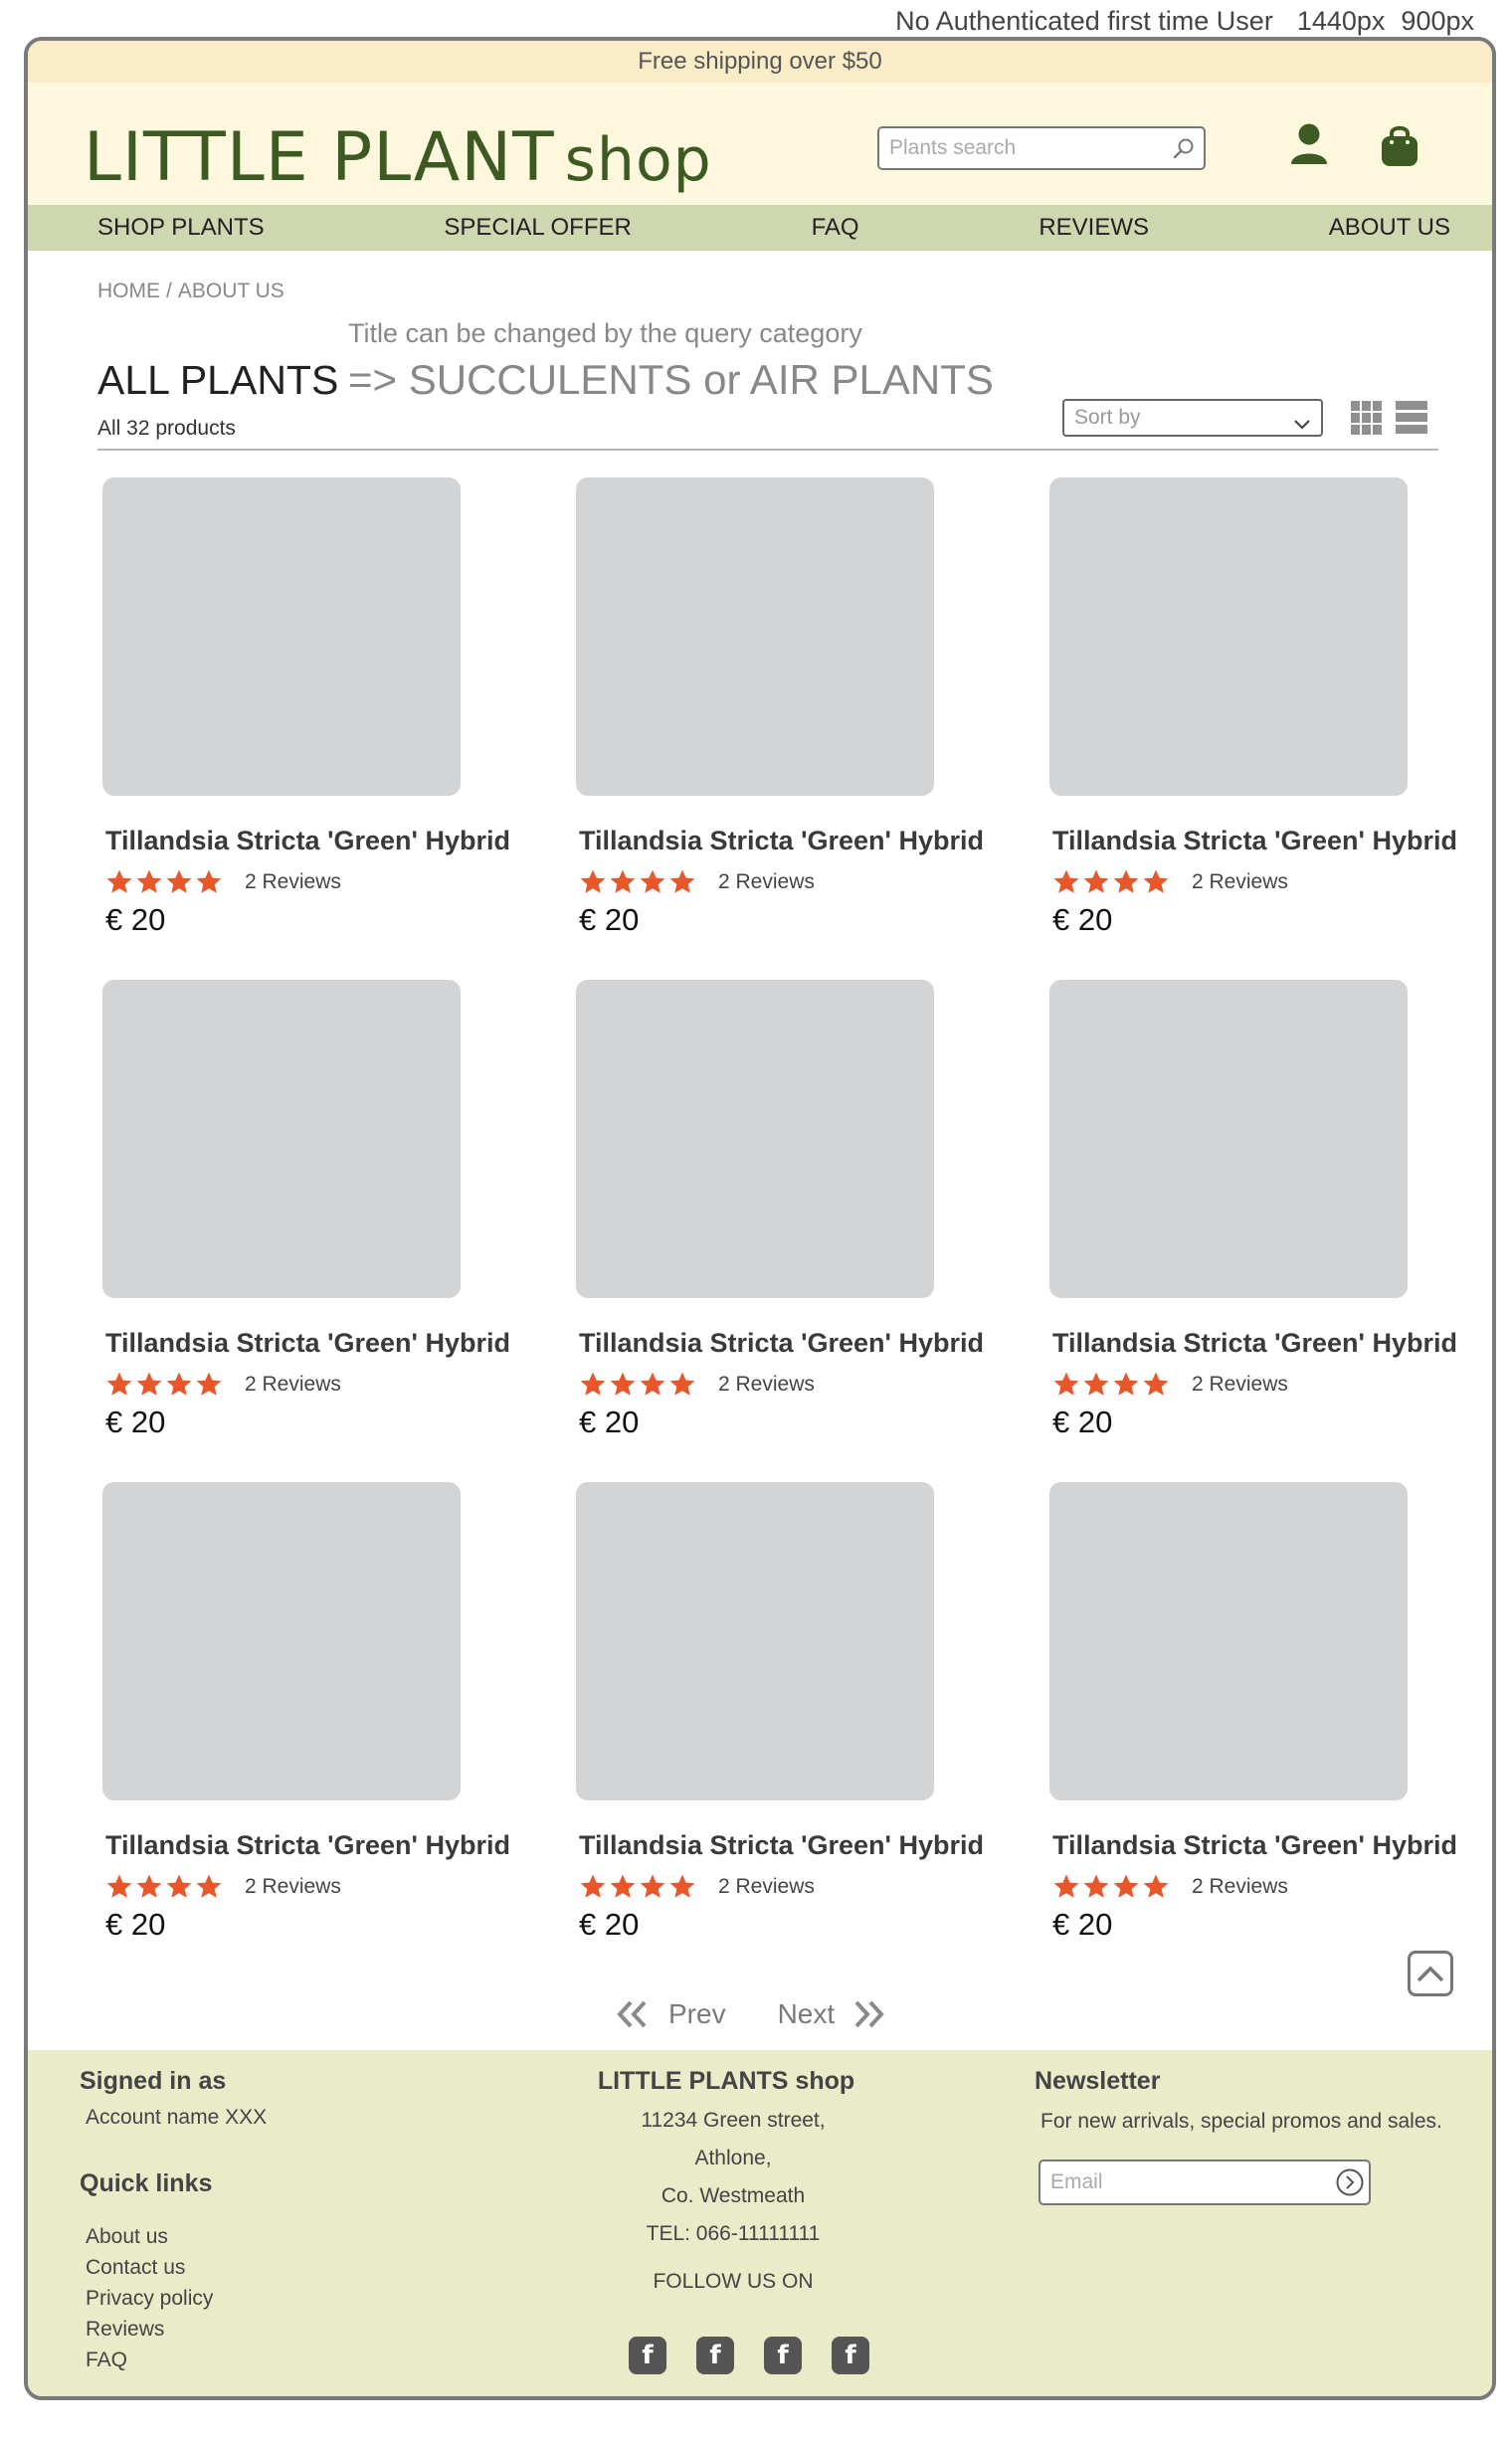  What do you see at coordinates (1437, 21) in the screenshot?
I see `height-label: 900px` at bounding box center [1437, 21].